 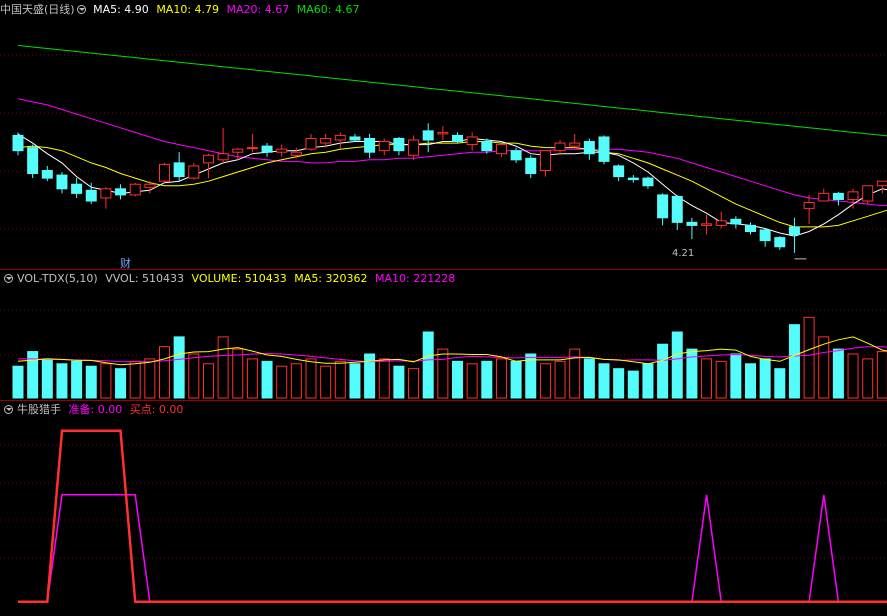 What do you see at coordinates (258, 9) in the screenshot?
I see `ma20-readout: MA20: 4.67` at bounding box center [258, 9].